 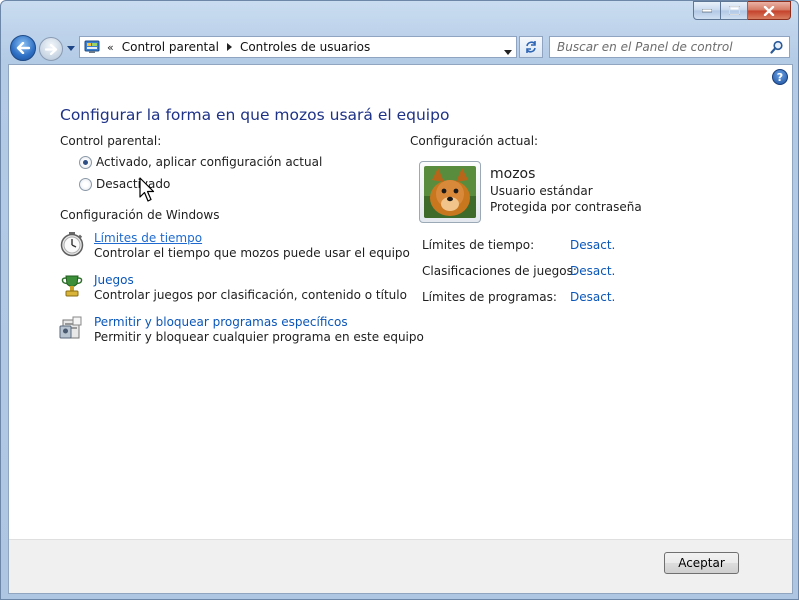 What do you see at coordinates (655, 47) in the screenshot?
I see `search-input` at bounding box center [655, 47].